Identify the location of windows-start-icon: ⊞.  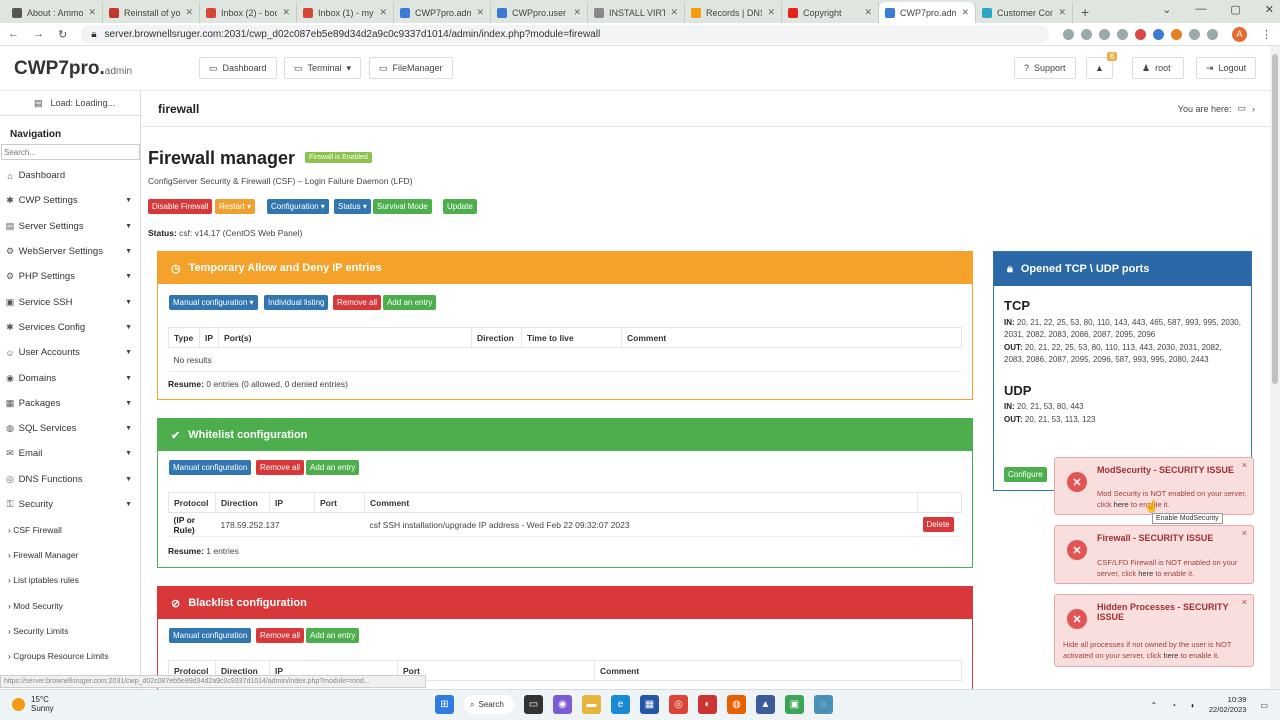
(444, 704).